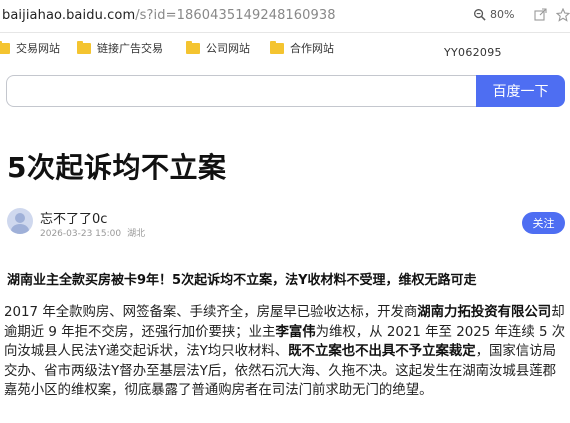  Describe the element at coordinates (130, 48) in the screenshot. I see `bookmark-label: 链接广告交易` at that location.